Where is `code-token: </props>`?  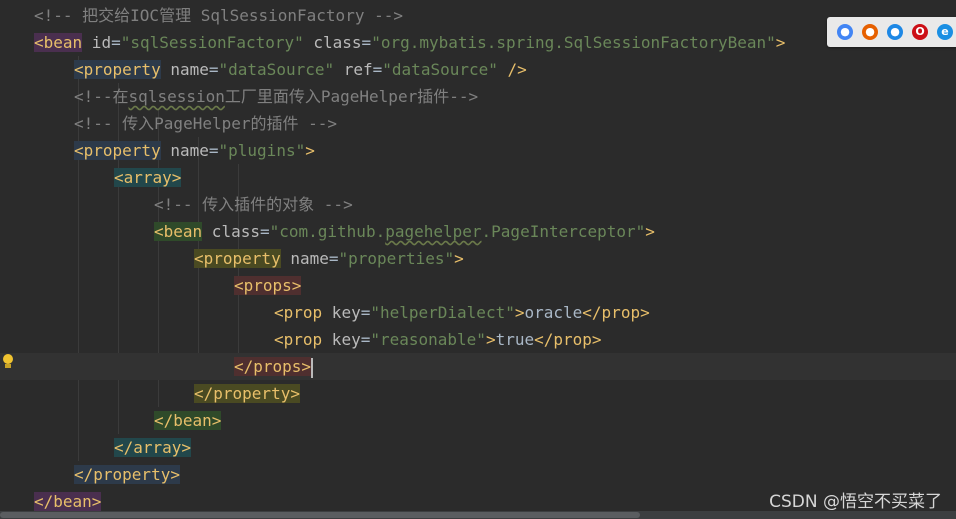 code-token: </props> is located at coordinates (273, 366).